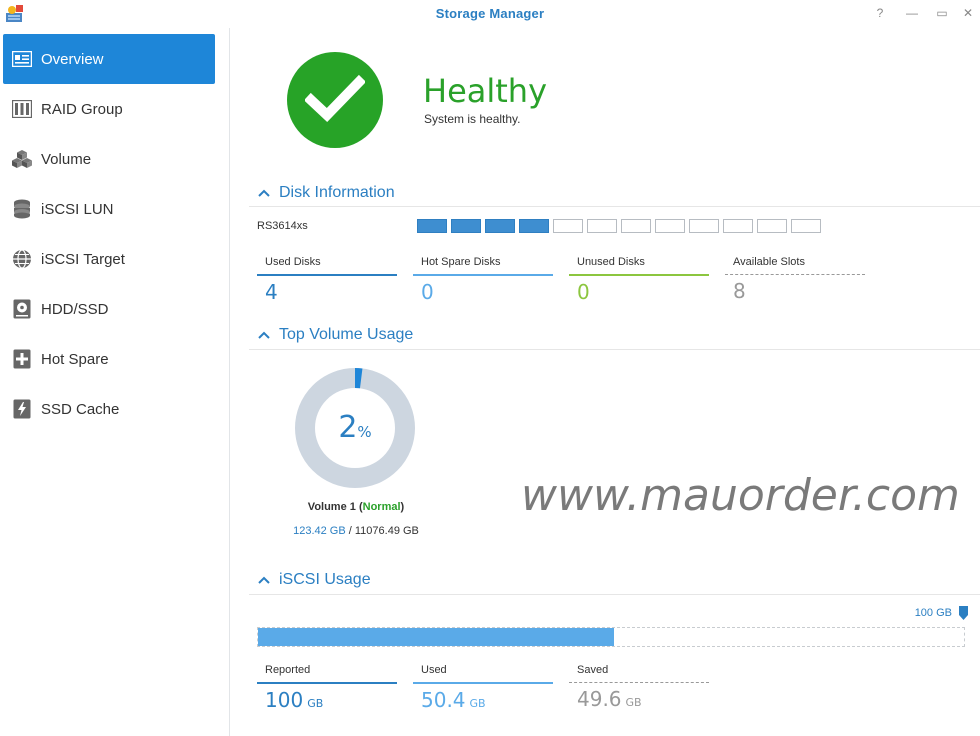 The image size is (980, 736). I want to click on iscsi-target-icon, so click(22, 259).